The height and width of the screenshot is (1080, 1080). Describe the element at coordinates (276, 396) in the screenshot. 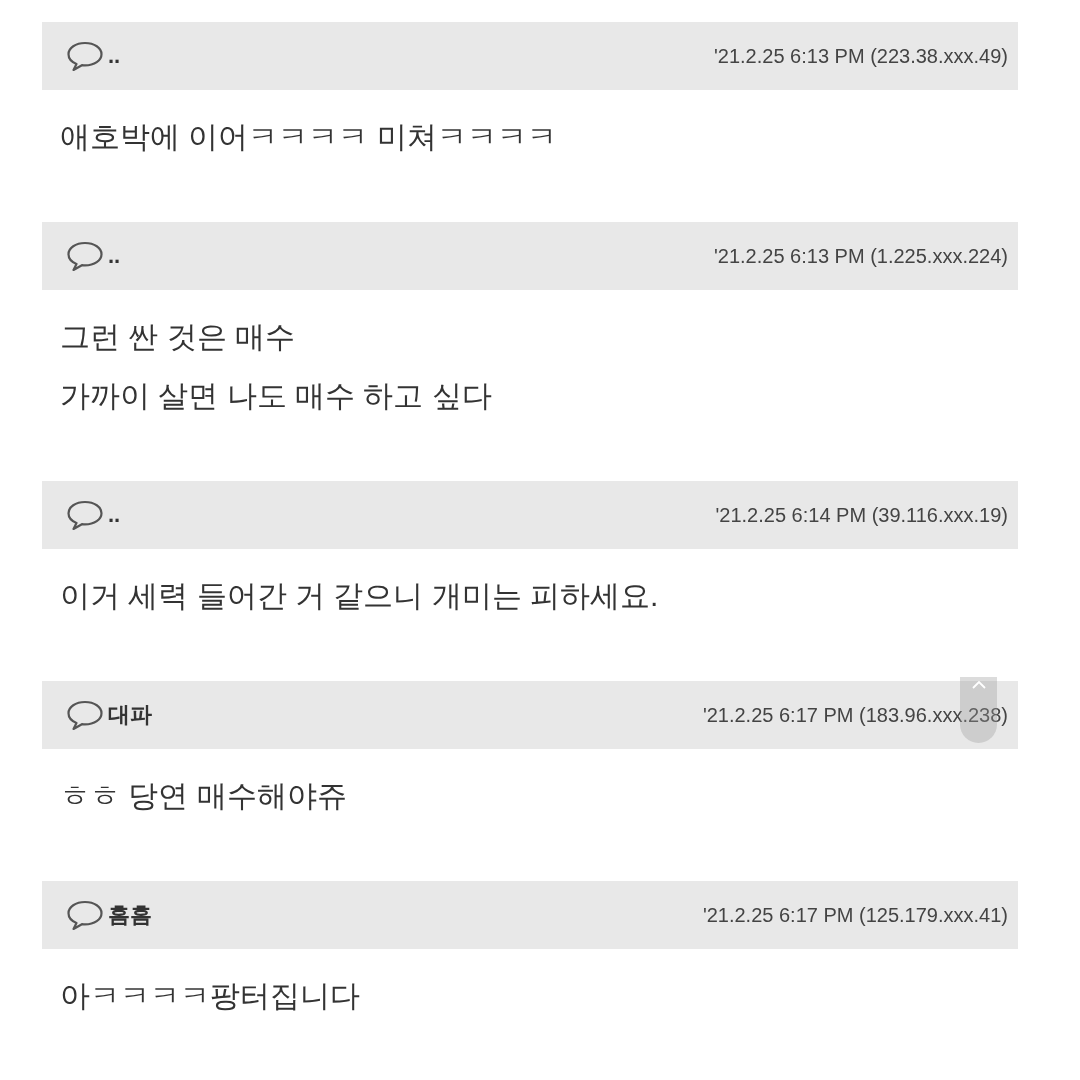

I see `comment-text: 가까이 살면 나도 매수 하고 싶다` at that location.